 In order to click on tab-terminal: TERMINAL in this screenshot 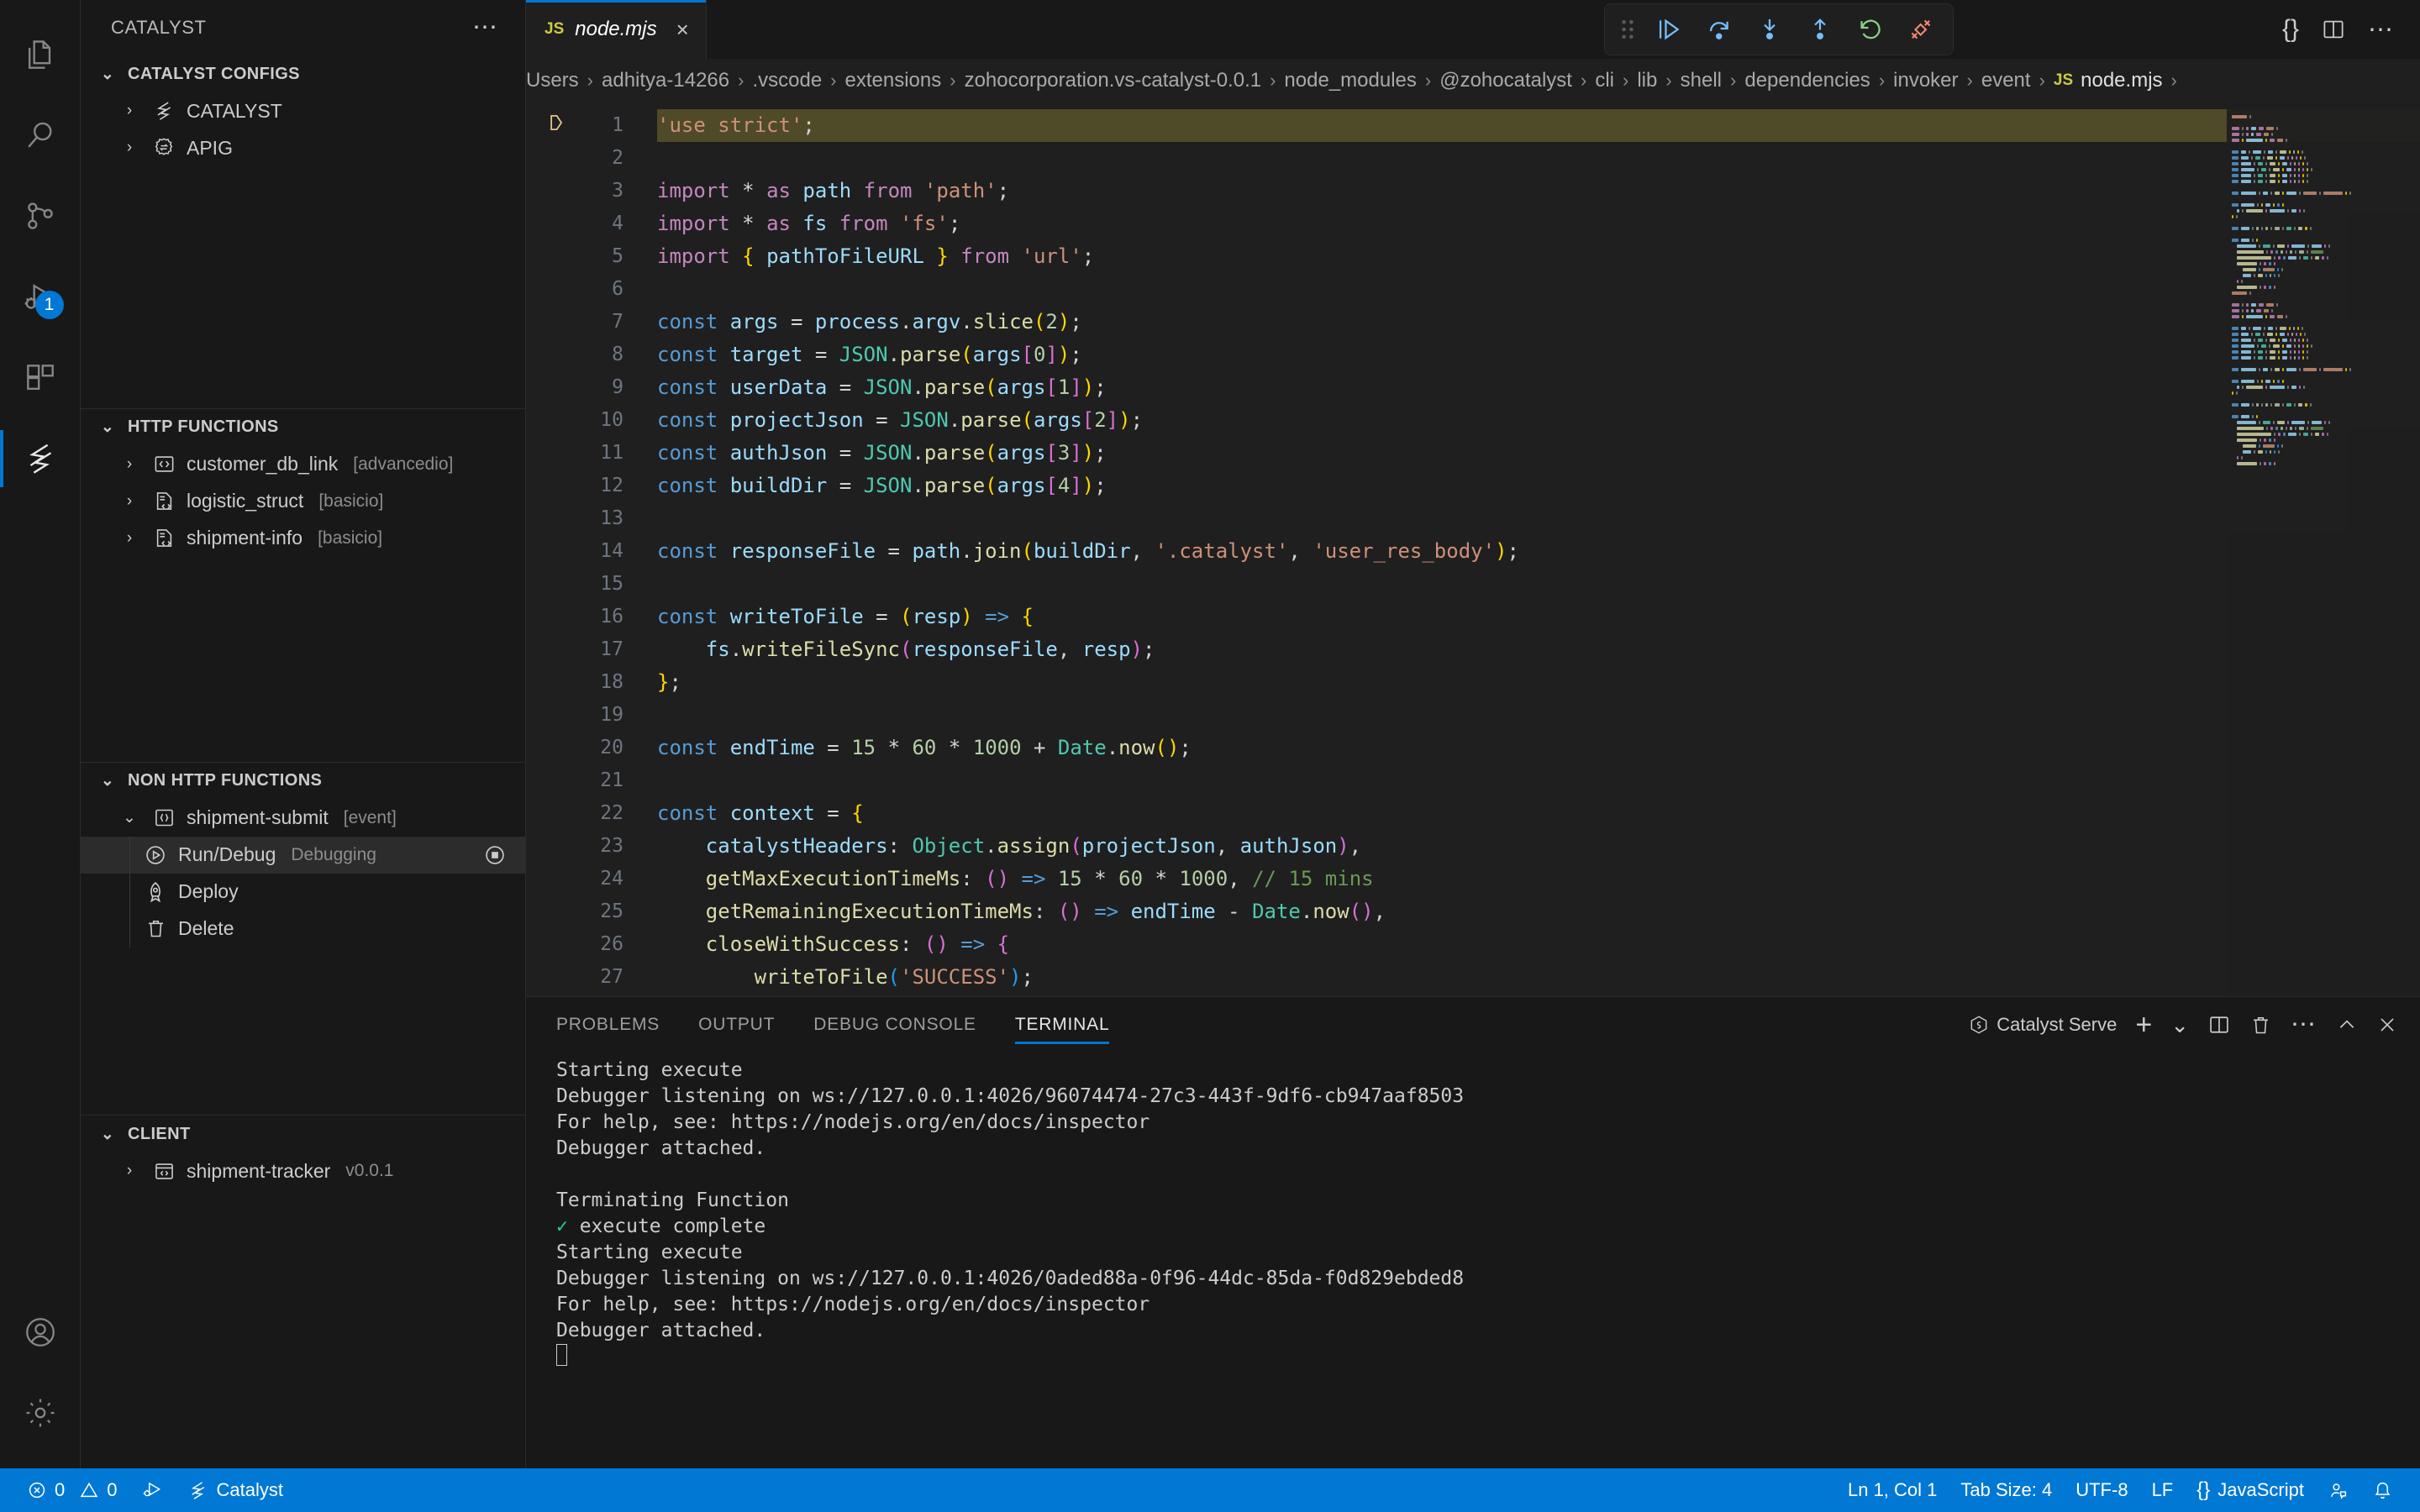, I will do `click(1062, 1025)`.